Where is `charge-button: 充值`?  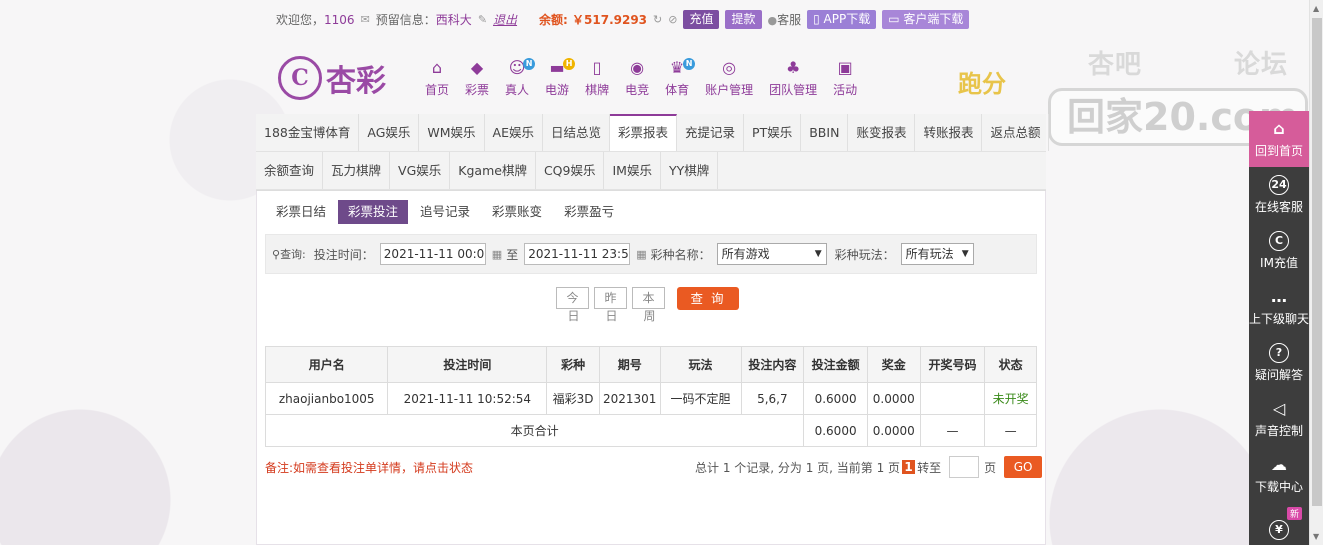 charge-button: 充值 is located at coordinates (701, 19).